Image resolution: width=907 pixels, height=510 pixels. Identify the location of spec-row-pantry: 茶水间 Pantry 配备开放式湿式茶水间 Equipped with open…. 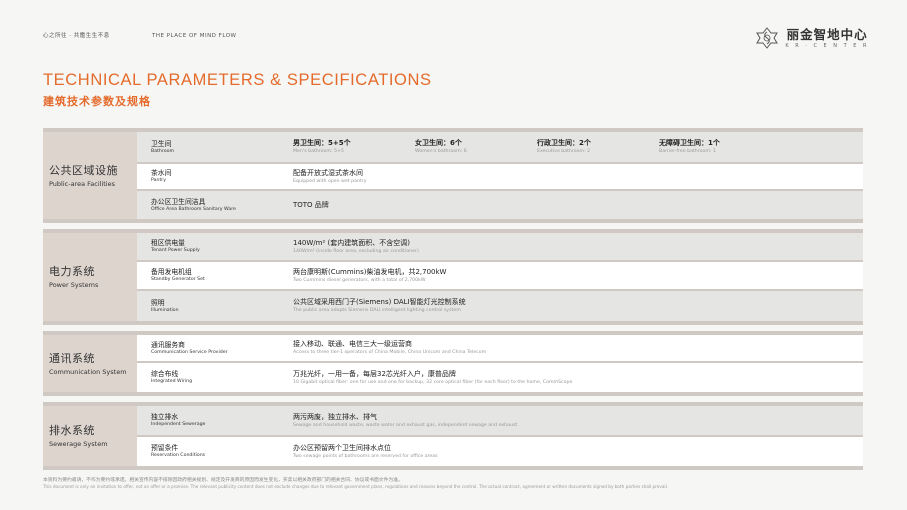
(500, 177).